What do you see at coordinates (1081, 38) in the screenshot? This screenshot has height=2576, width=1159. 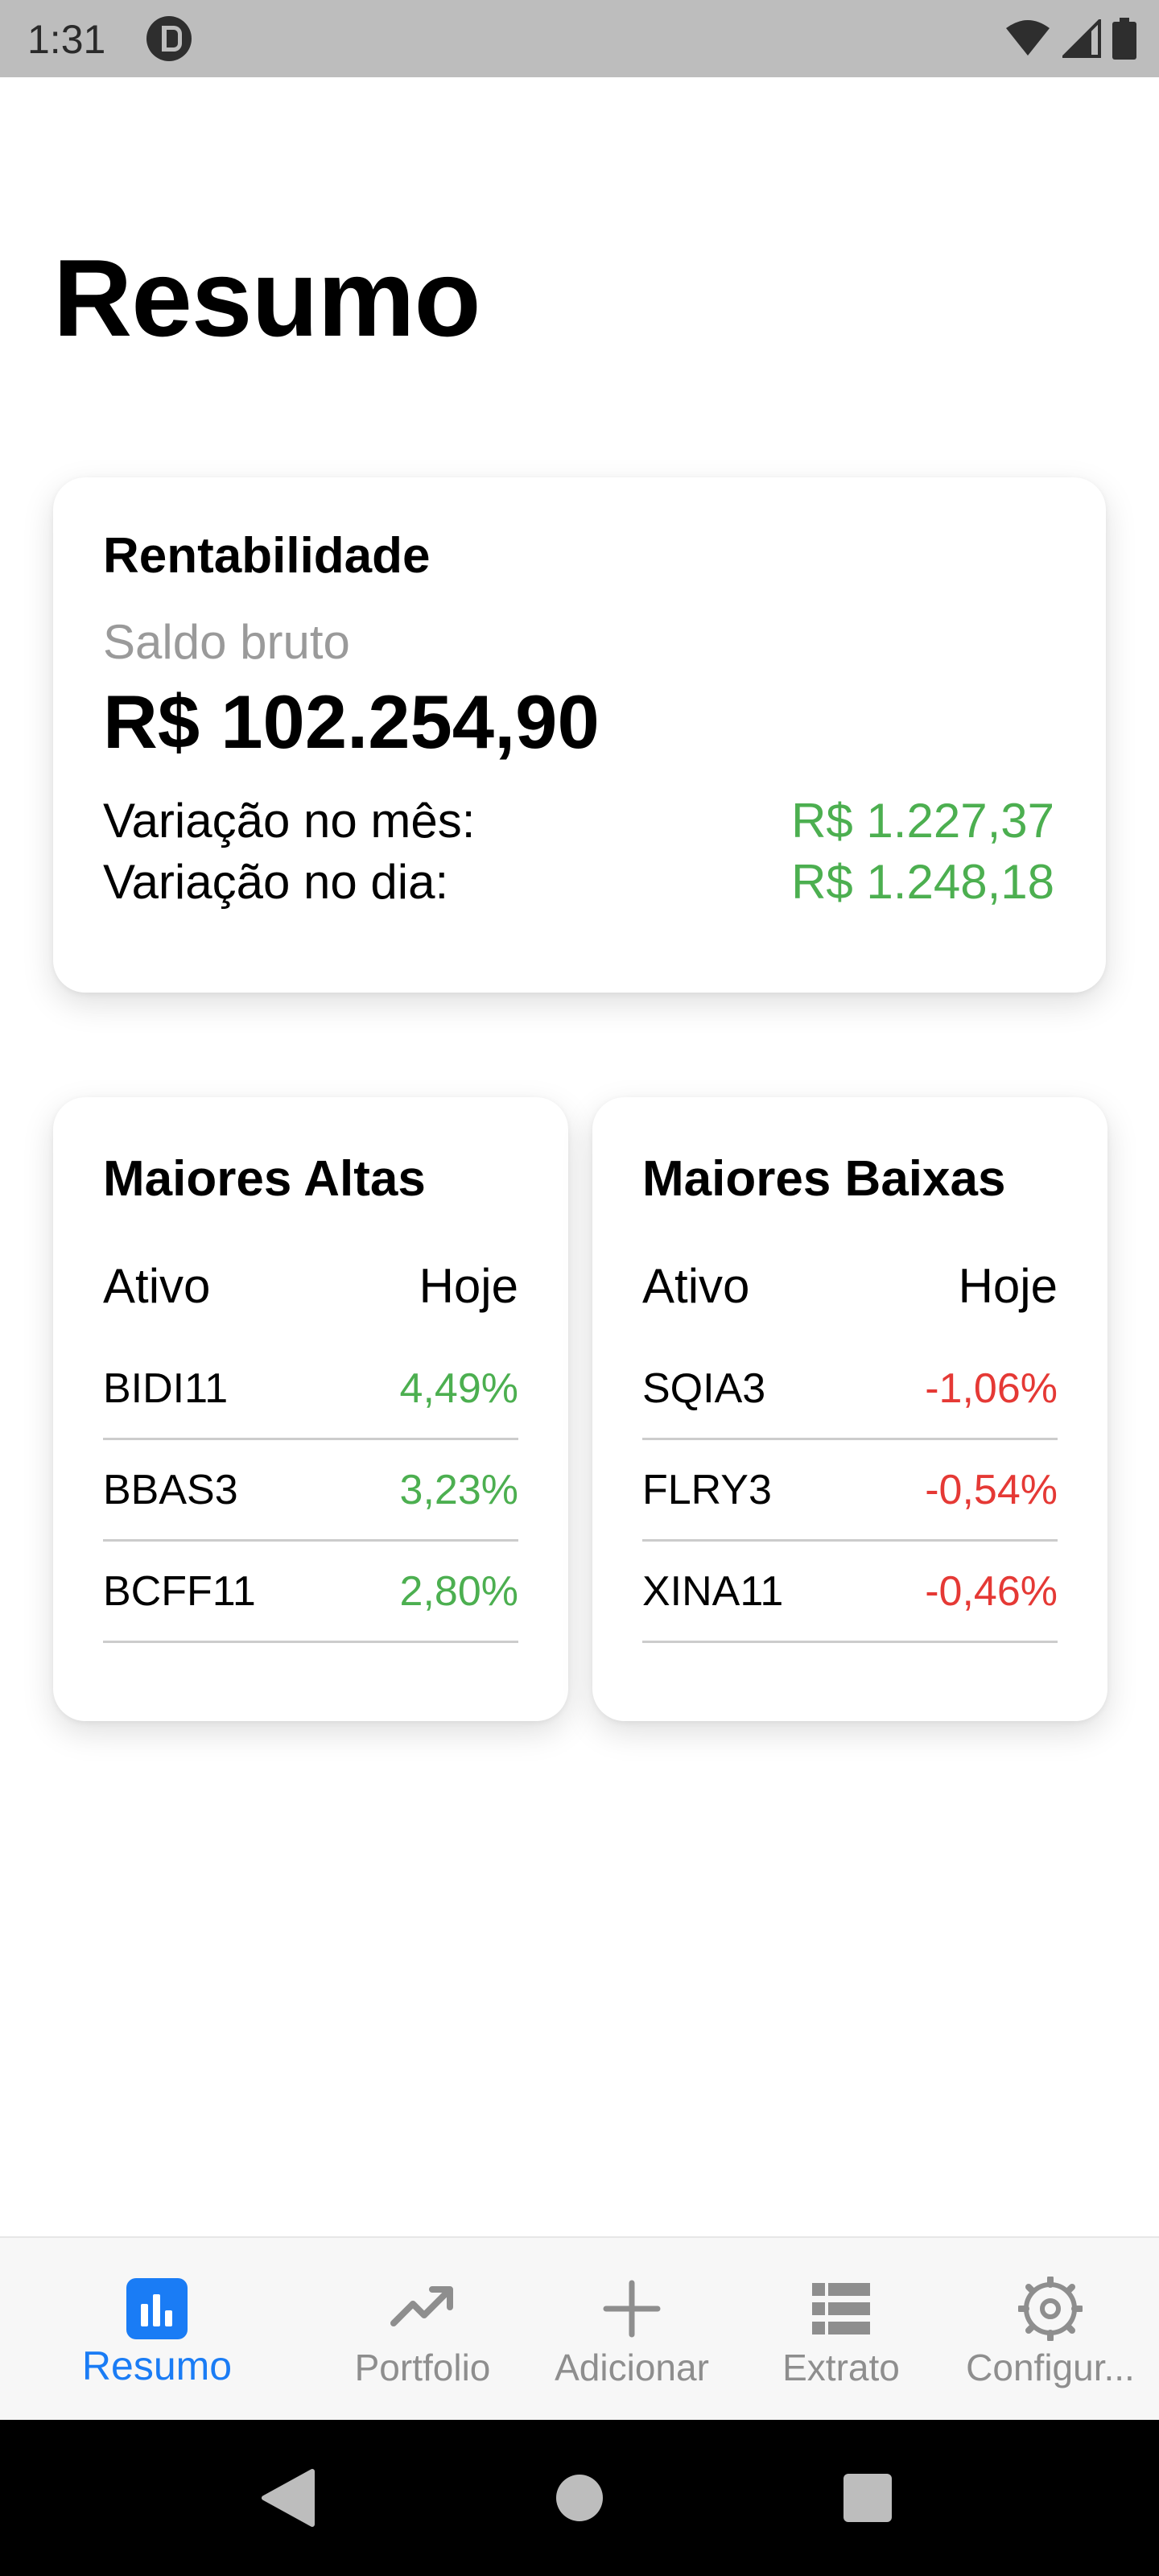 I see `signal-icon` at bounding box center [1081, 38].